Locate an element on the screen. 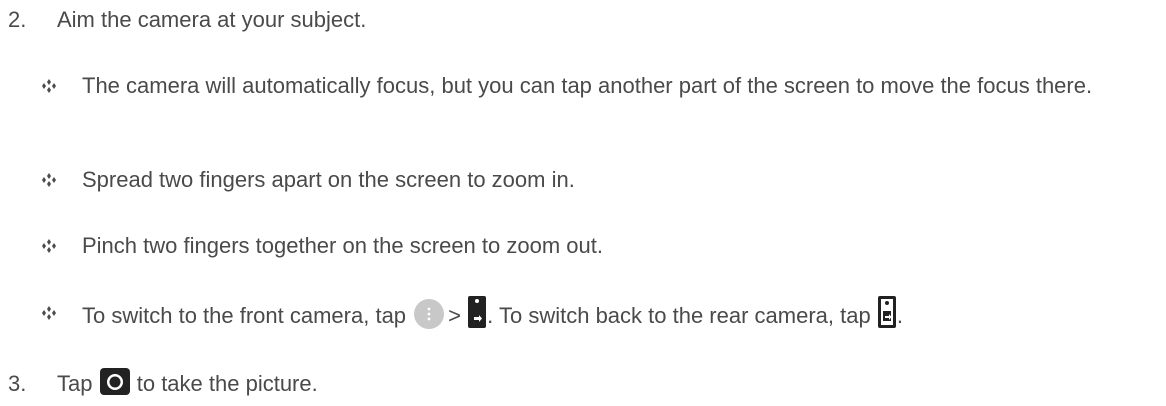 The image size is (1166, 406). switch-rear-camera-icon is located at coordinates (887, 312).